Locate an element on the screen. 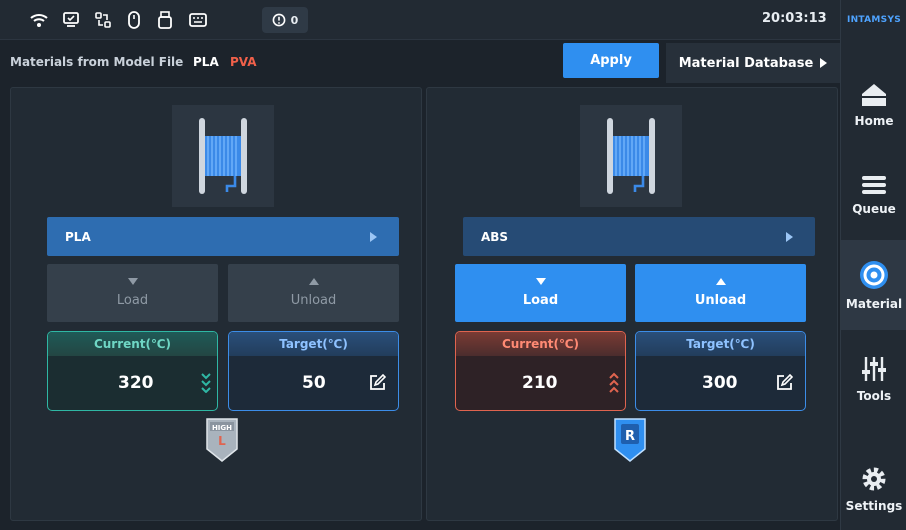 This screenshot has height=530, width=906. current-temp-value: 320 is located at coordinates (136, 383).